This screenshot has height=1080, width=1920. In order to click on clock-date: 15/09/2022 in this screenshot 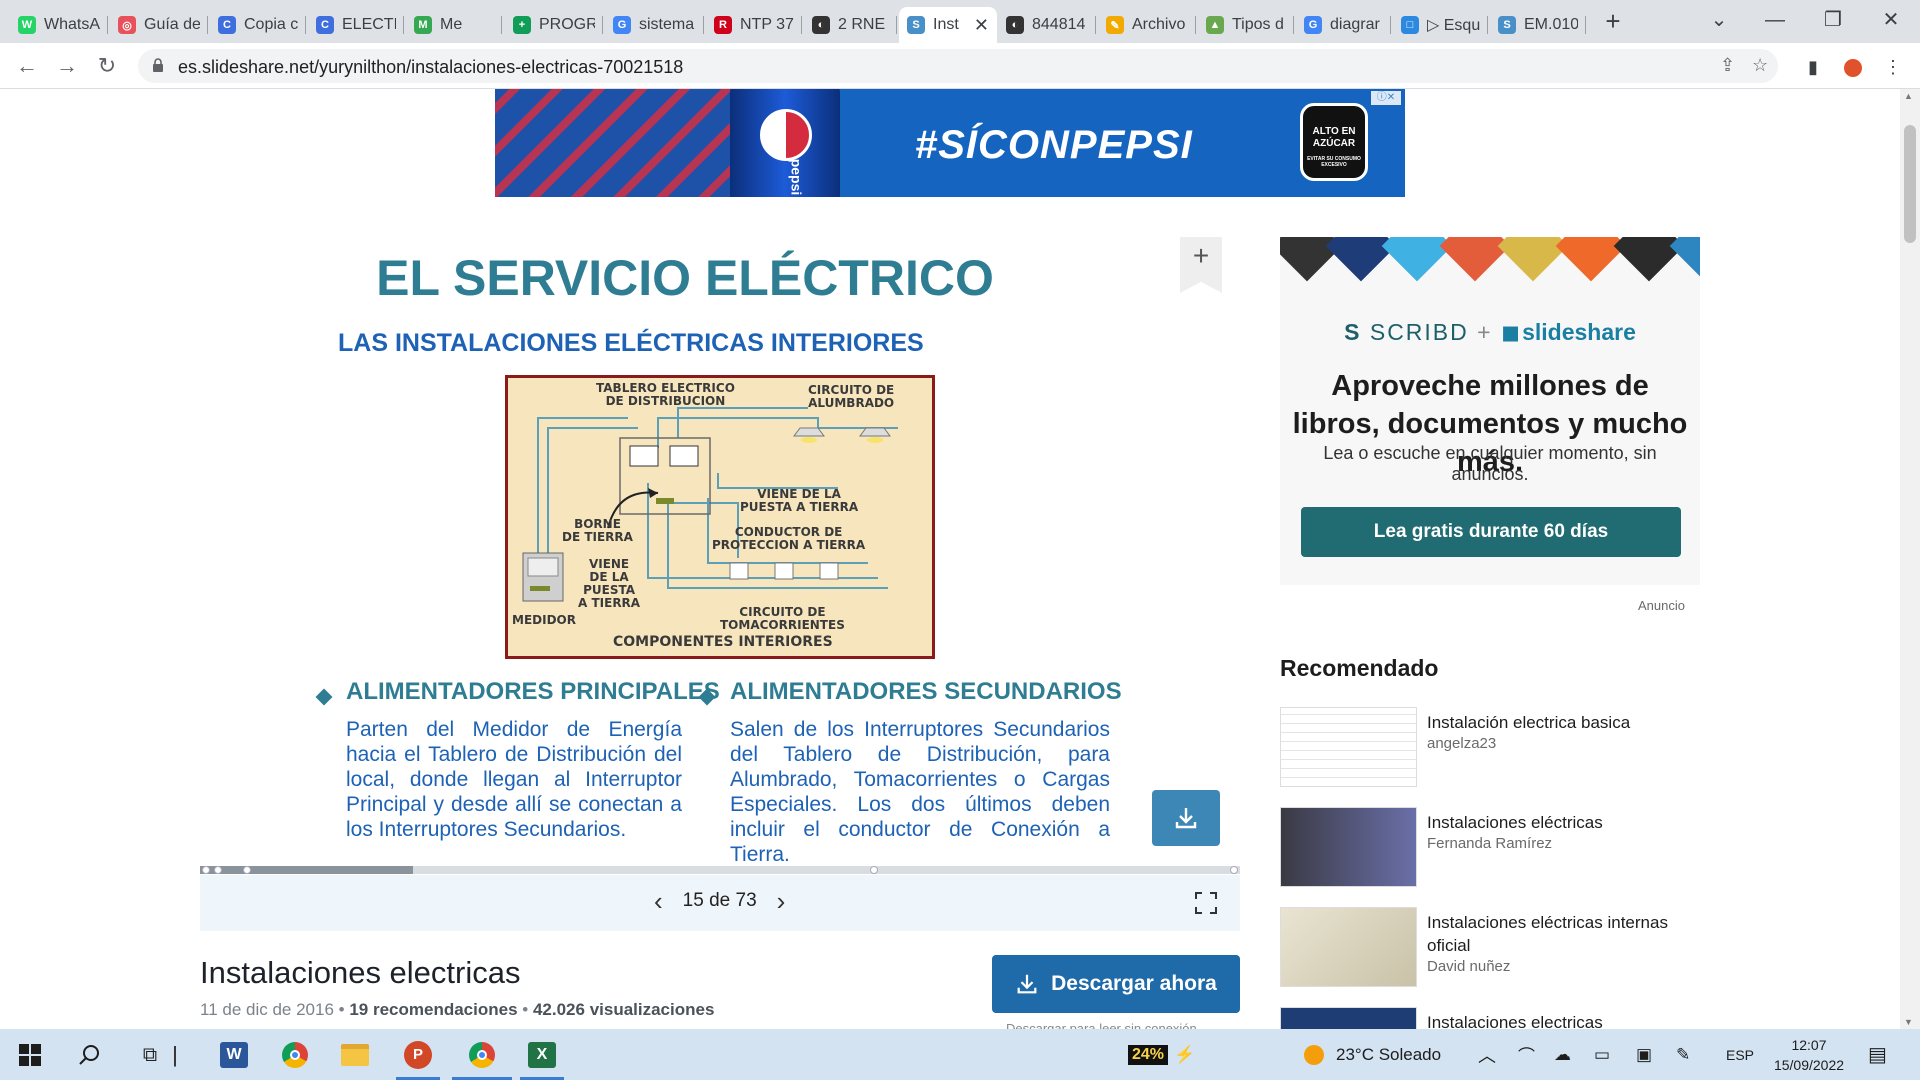, I will do `click(1809, 1065)`.